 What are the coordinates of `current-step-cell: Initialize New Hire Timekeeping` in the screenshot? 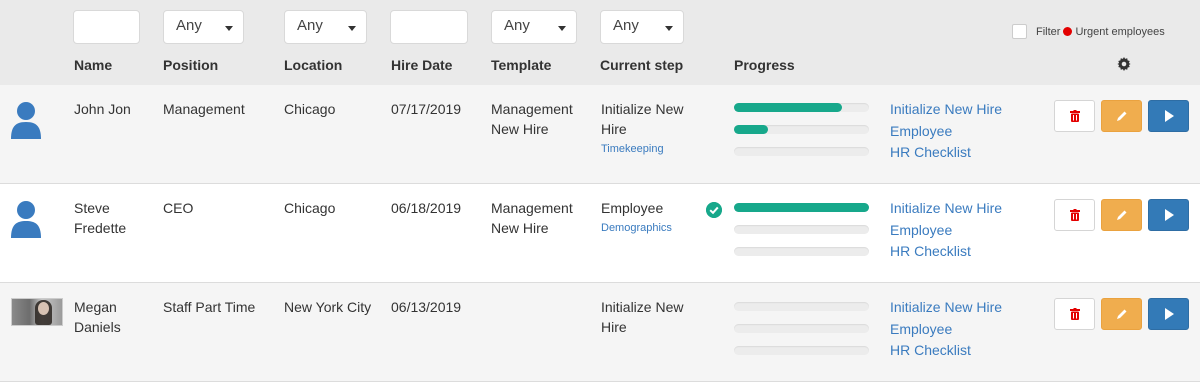 It's located at (642, 129).